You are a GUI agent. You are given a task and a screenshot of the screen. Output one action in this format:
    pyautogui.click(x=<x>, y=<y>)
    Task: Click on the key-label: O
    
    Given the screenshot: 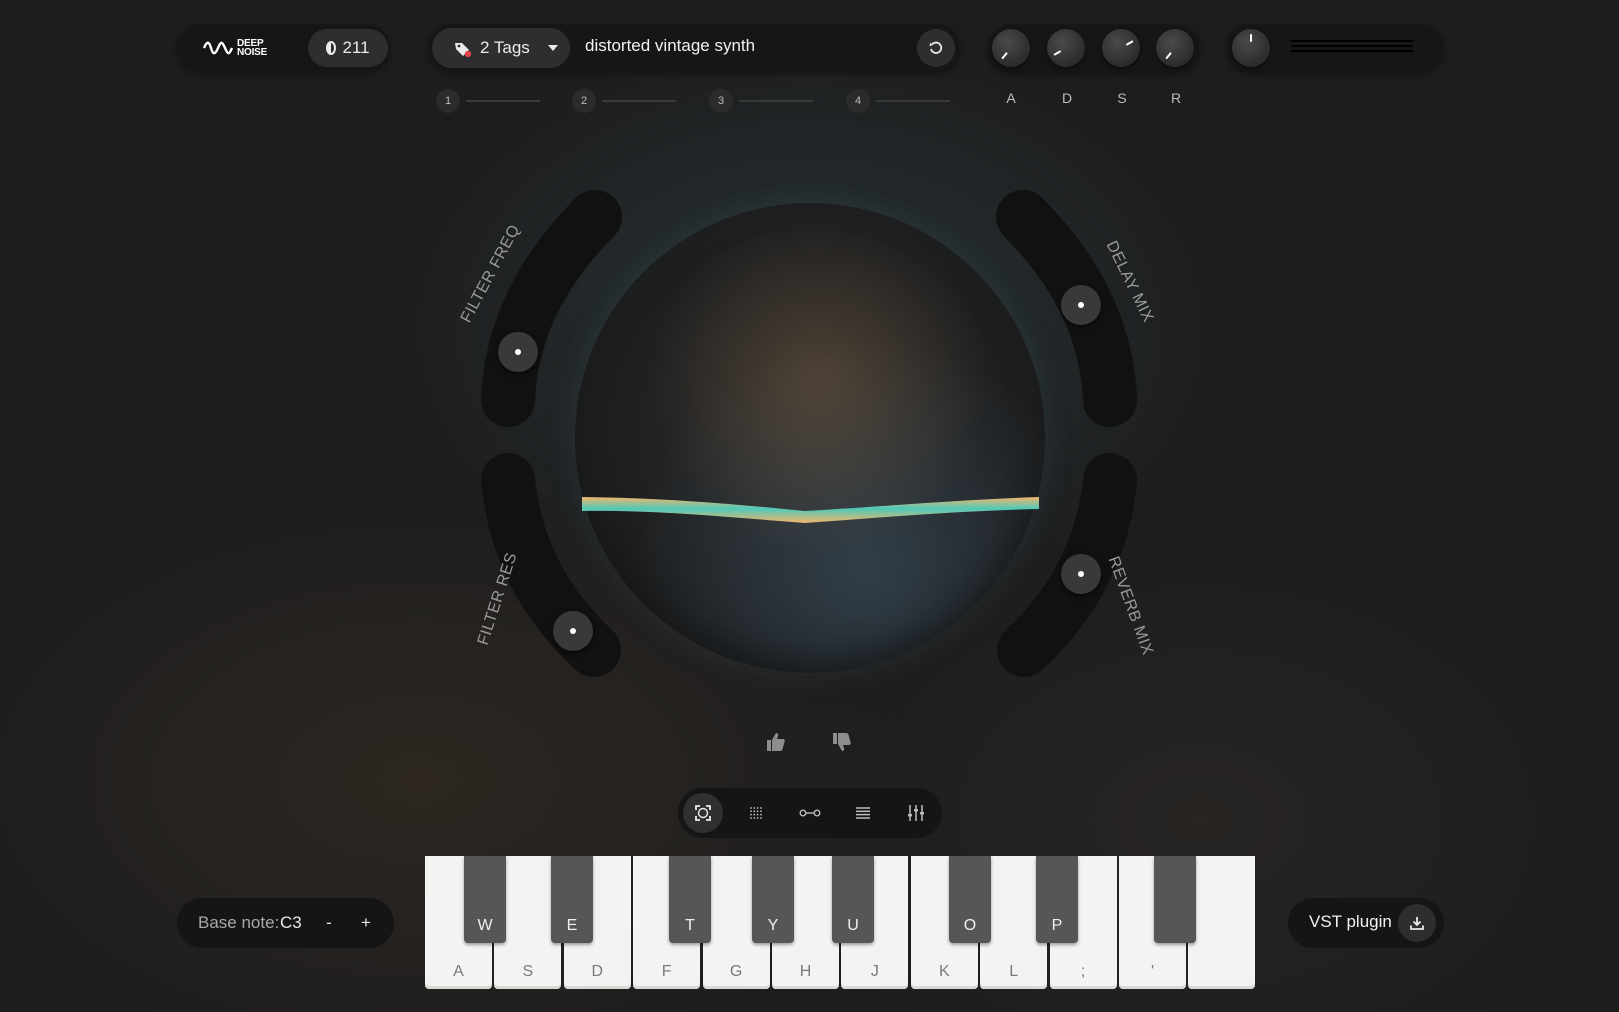 What is the action you would take?
    pyautogui.click(x=970, y=925)
    